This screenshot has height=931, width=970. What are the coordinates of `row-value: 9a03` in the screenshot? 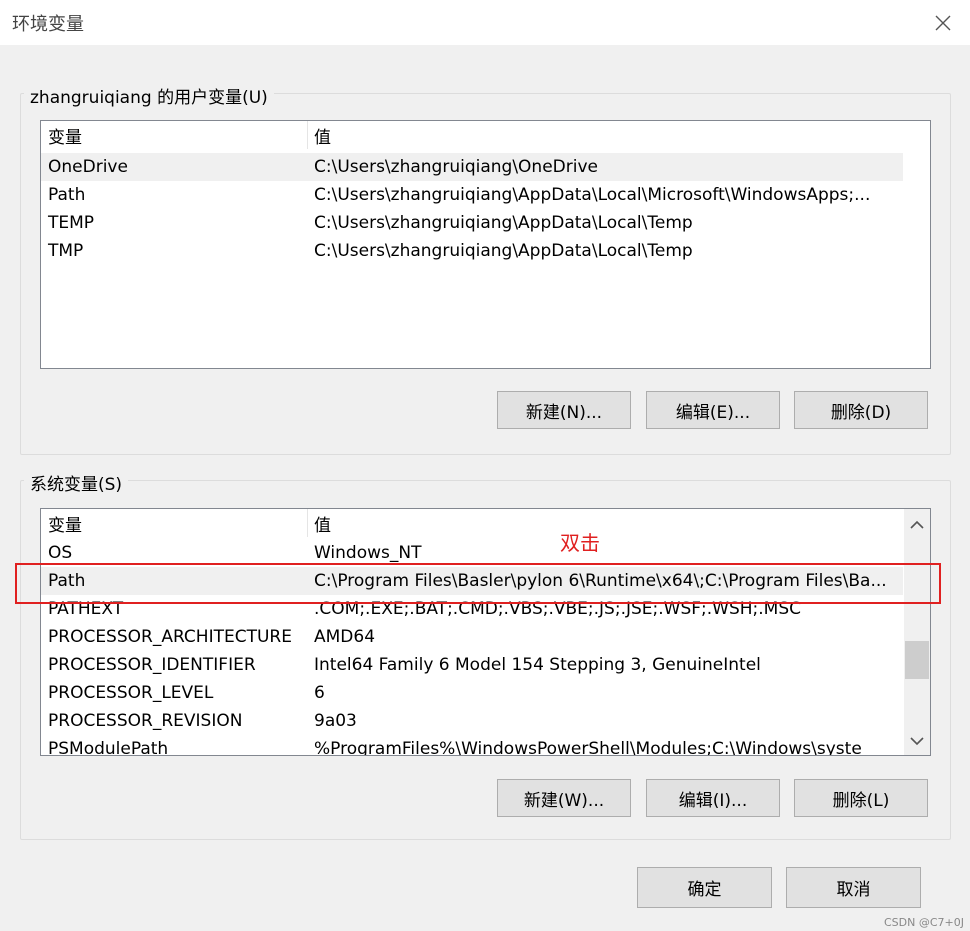 It's located at (335, 721).